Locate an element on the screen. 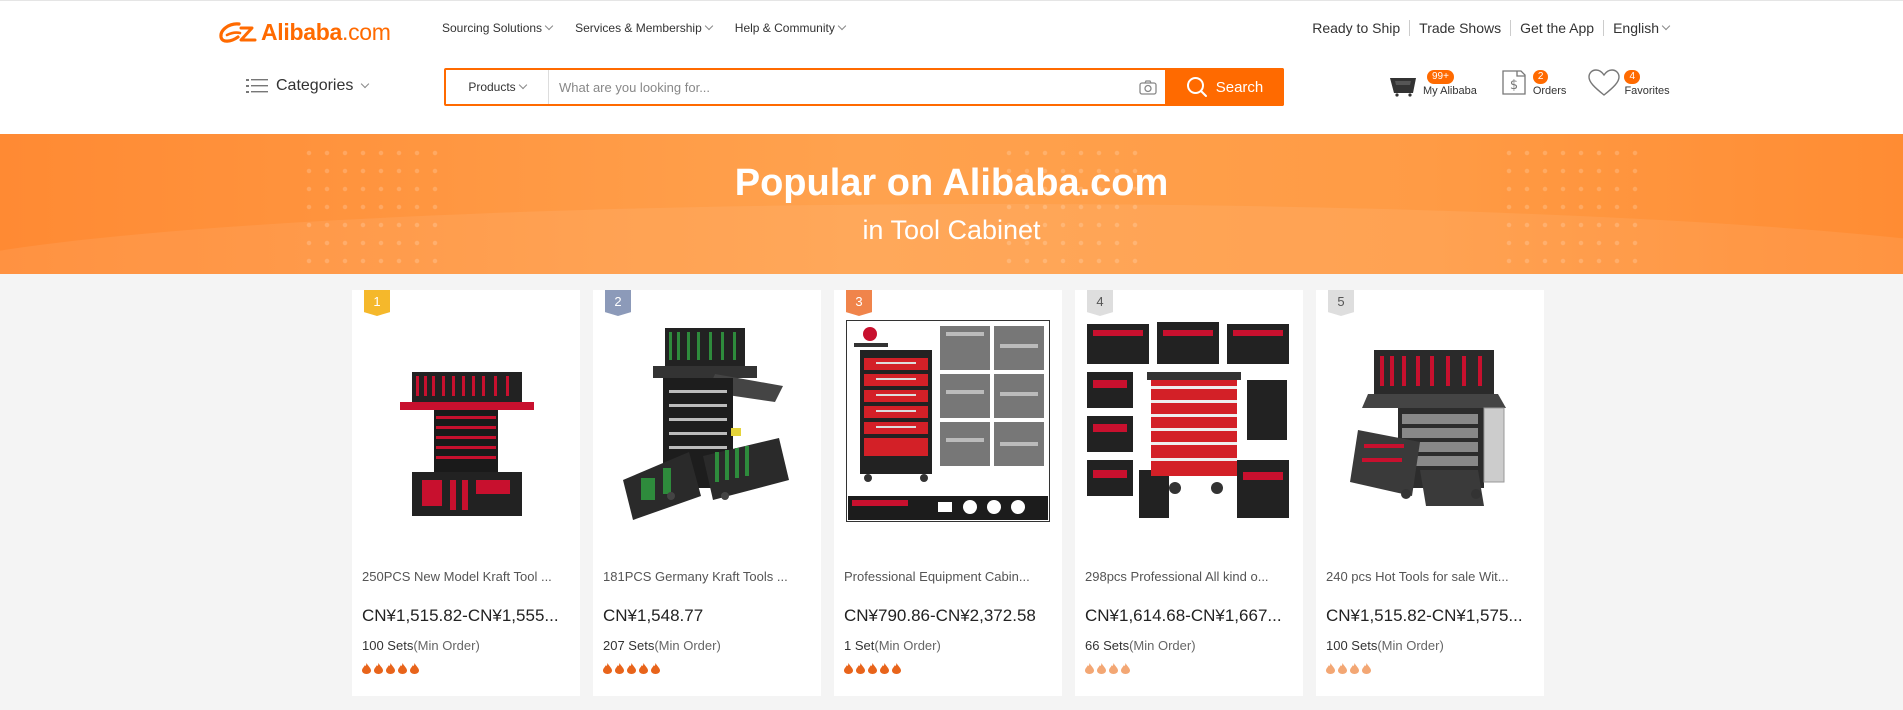  rank-badge: 3 is located at coordinates (859, 303).